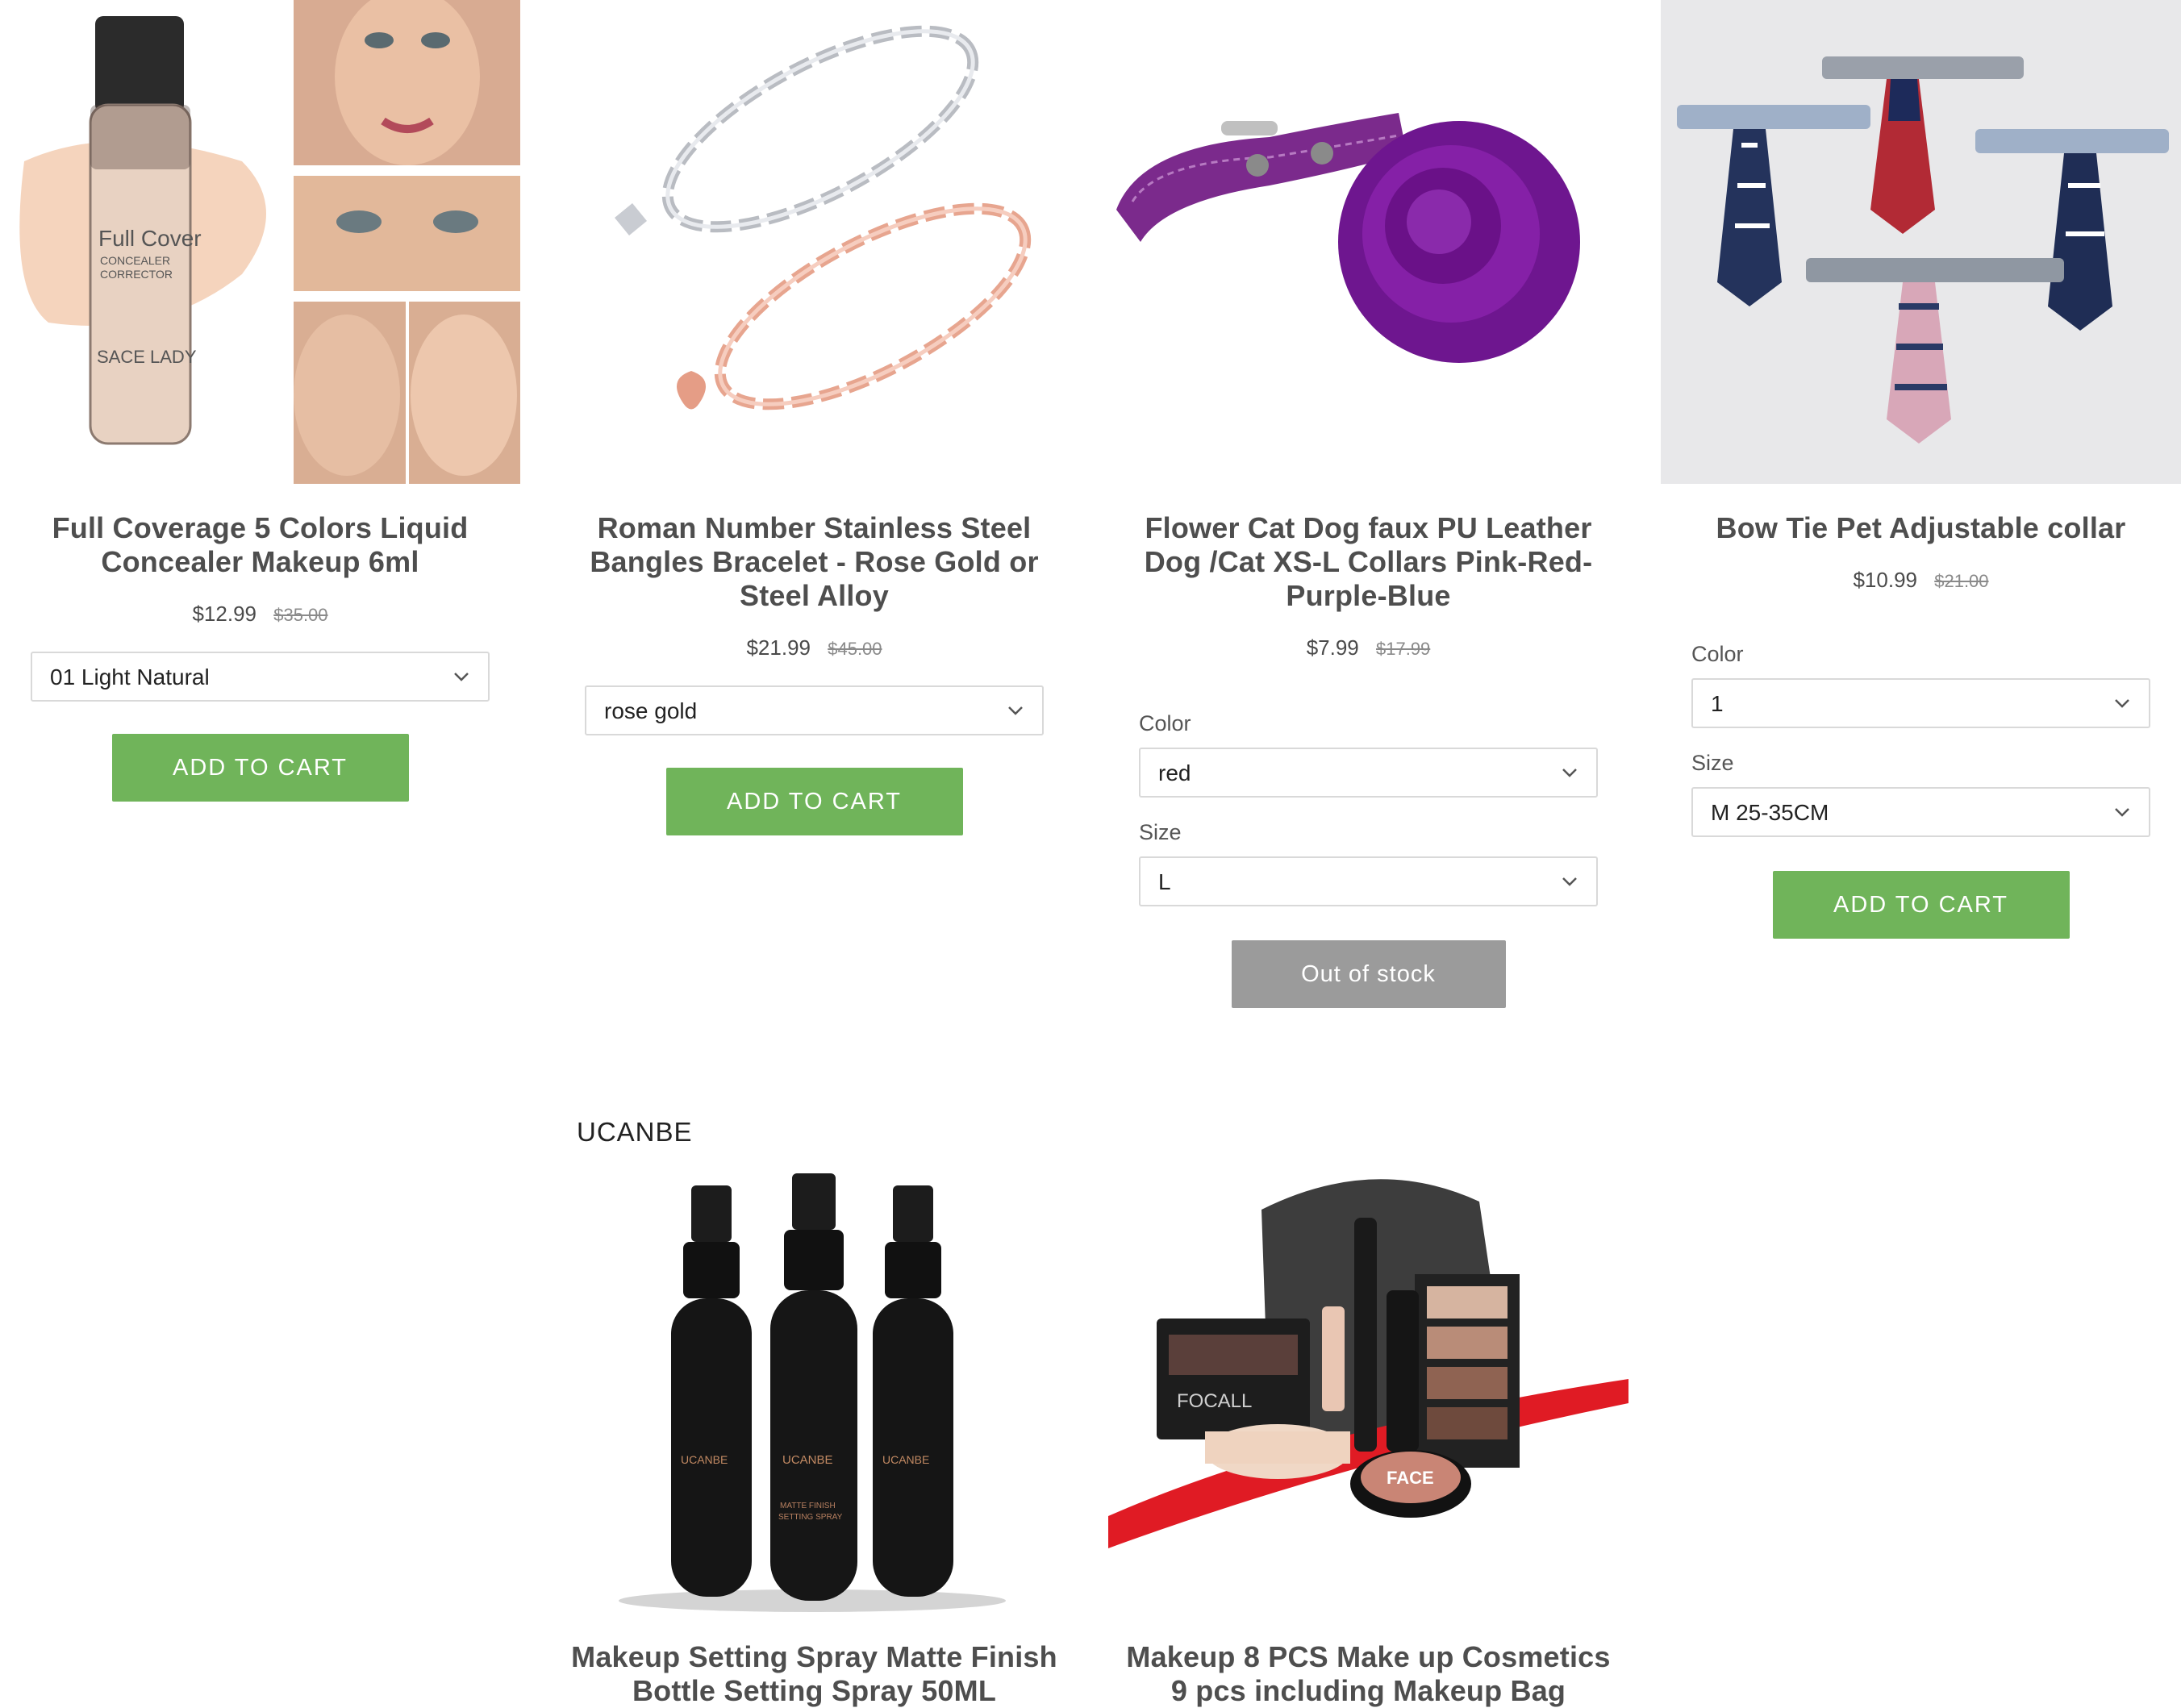  Describe the element at coordinates (1368, 881) in the screenshot. I see `size-select: L` at that location.